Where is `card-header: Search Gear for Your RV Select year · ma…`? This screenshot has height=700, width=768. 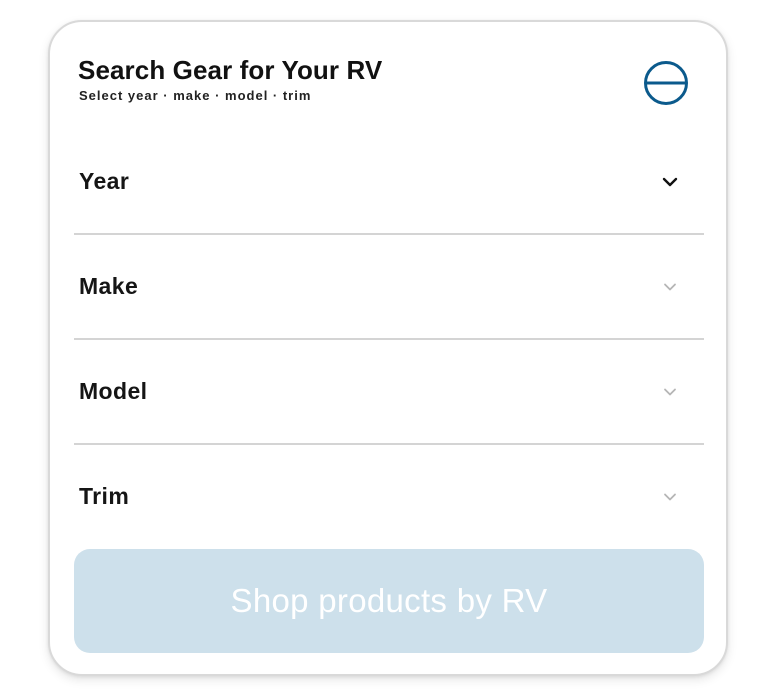
card-header: Search Gear for Your RV Select year · ma… is located at coordinates (388, 84).